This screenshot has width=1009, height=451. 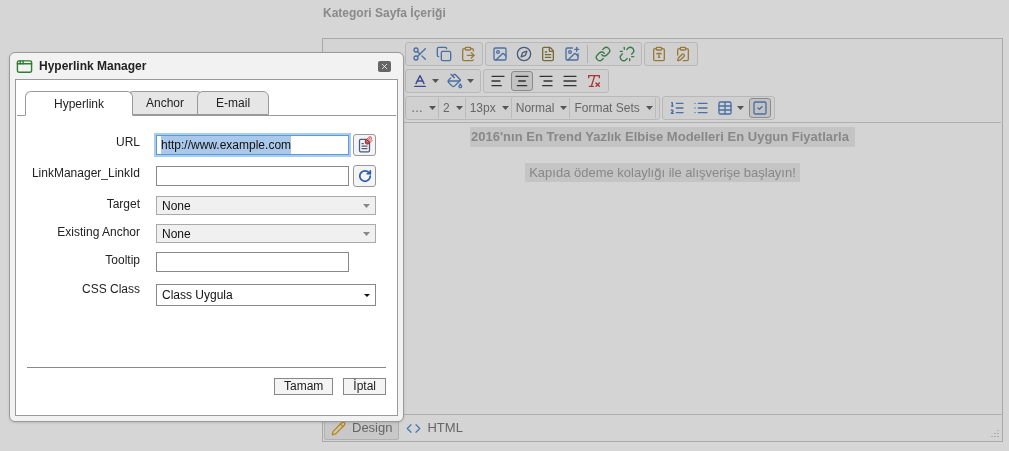 I want to click on content-heading: 2016'nın En Trend Yazlık Elbise Modelleri En Uygun Fiyatlarla, so click(x=662, y=137).